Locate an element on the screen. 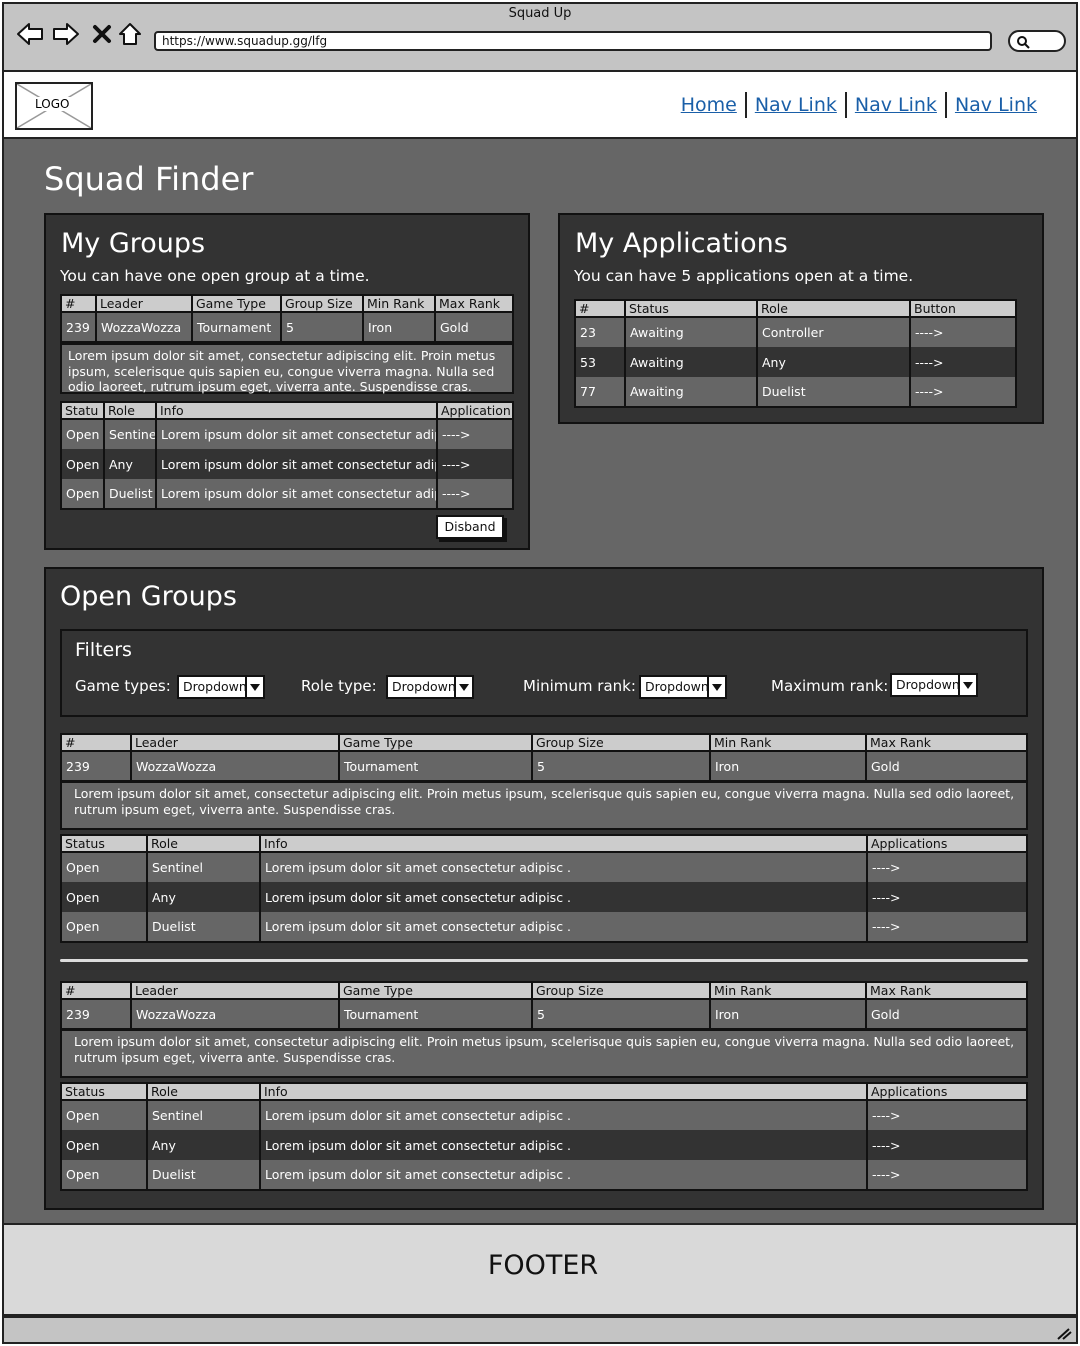 The image size is (1080, 1346). search-icon is located at coordinates (1023, 42).